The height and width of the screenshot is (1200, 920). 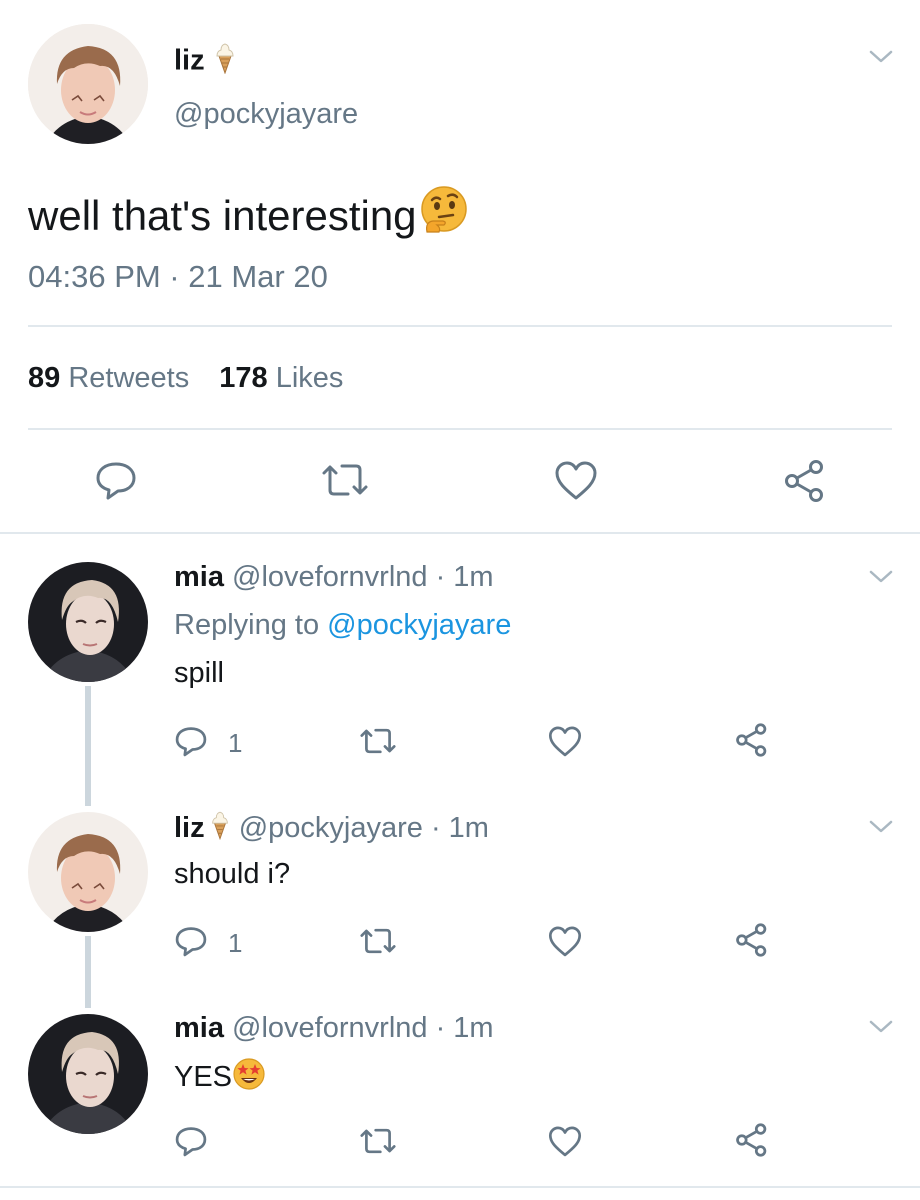 I want to click on reply-text: spill, so click(x=199, y=673).